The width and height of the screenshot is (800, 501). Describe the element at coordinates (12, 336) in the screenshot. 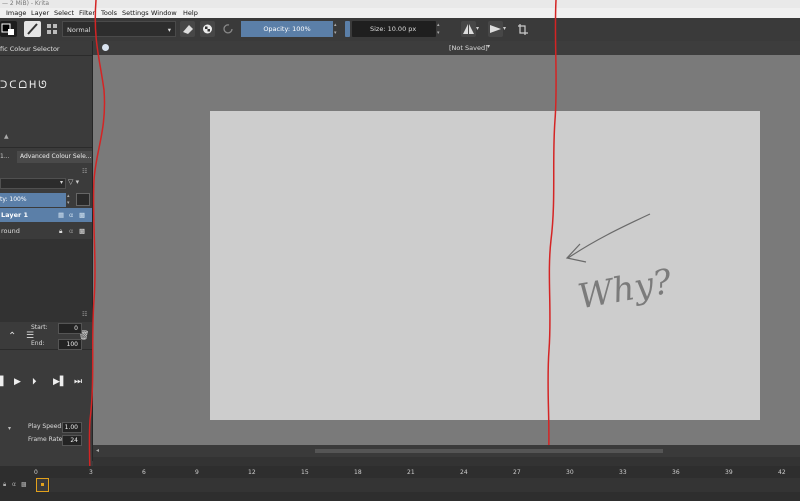

I see `chevron-up-icon: ⌃` at that location.